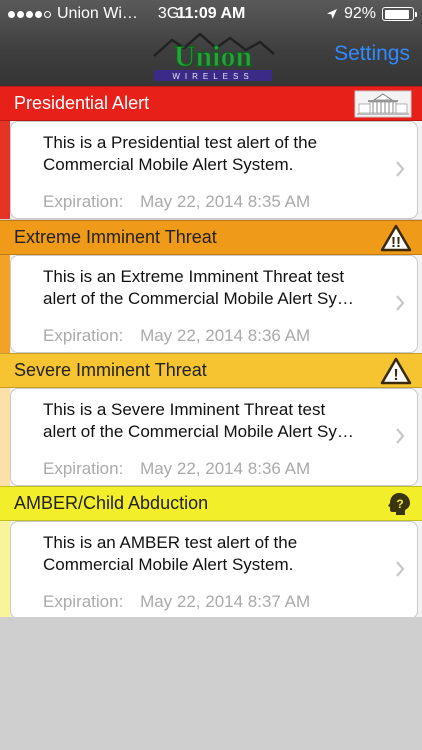 This screenshot has width=422, height=750. I want to click on exclamation-warning-icon: !, so click(396, 371).